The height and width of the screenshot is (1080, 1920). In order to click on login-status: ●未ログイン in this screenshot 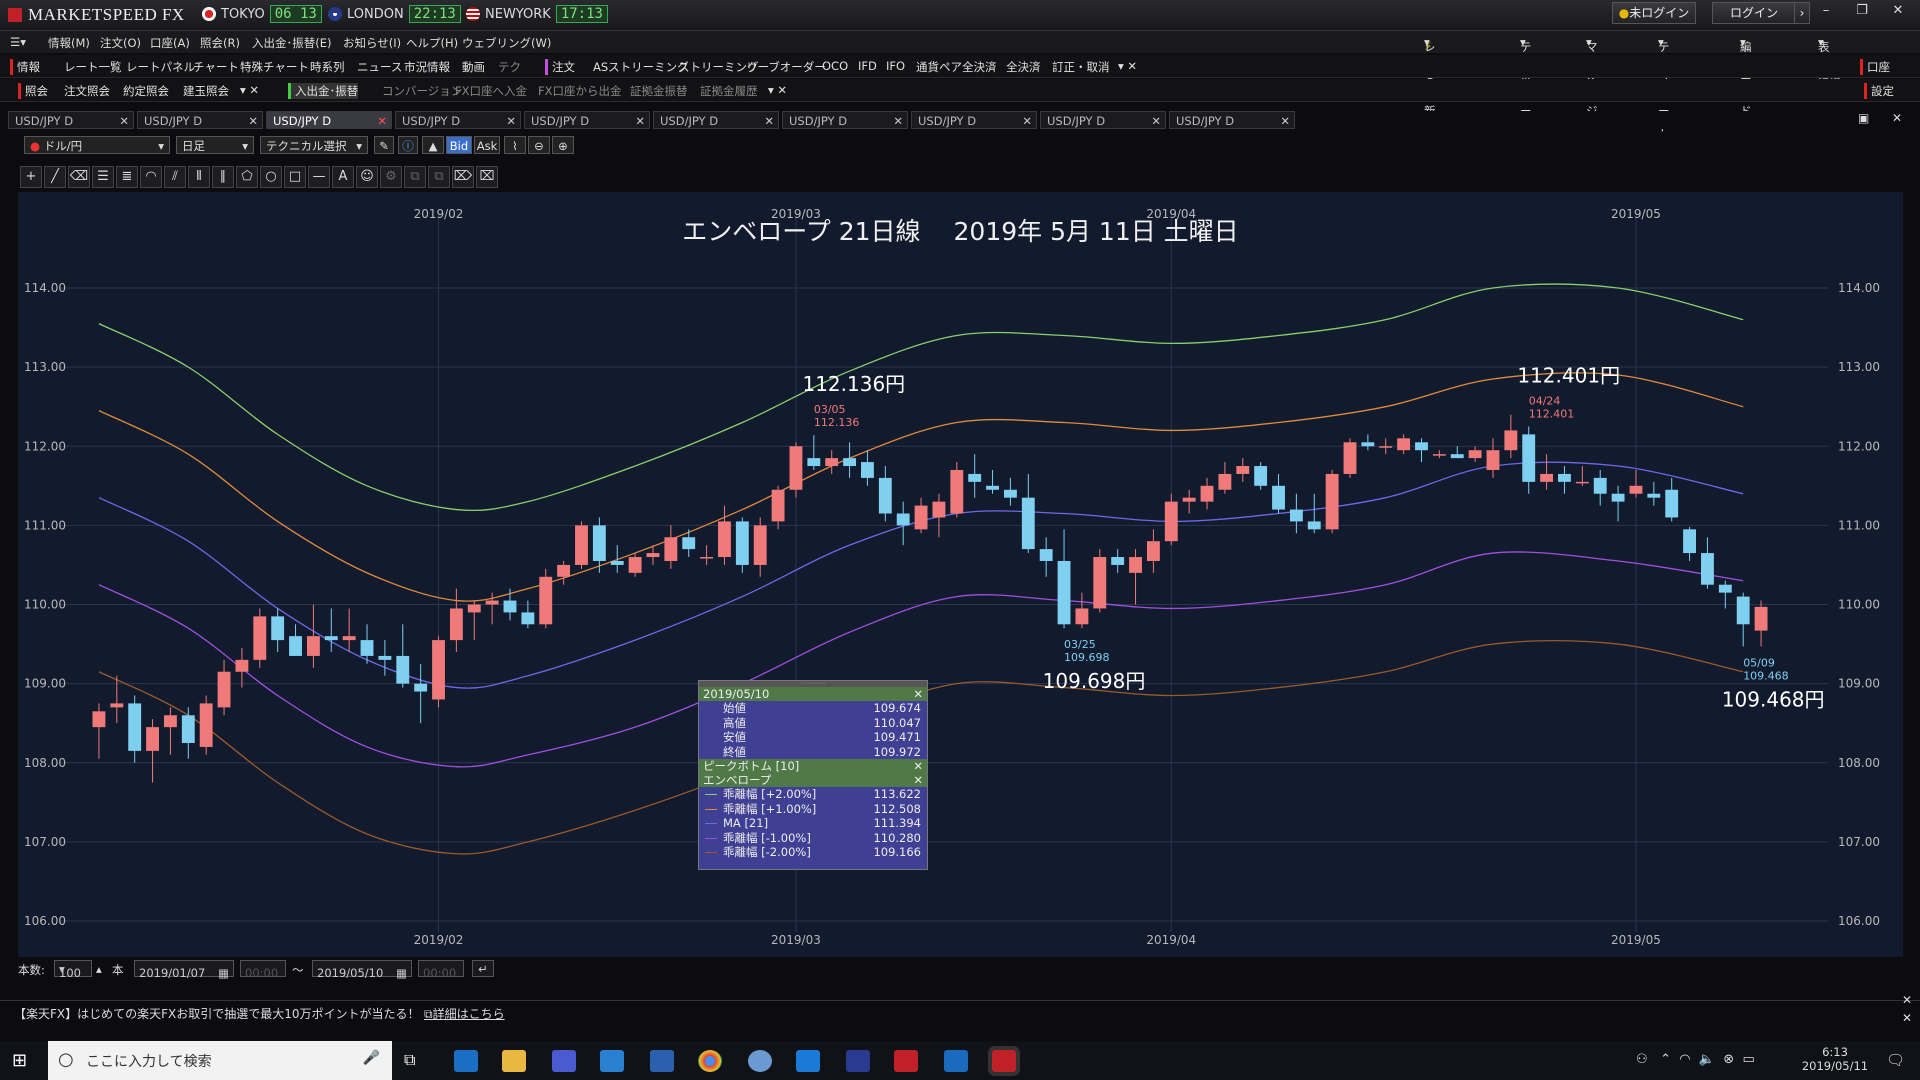, I will do `click(1654, 13)`.